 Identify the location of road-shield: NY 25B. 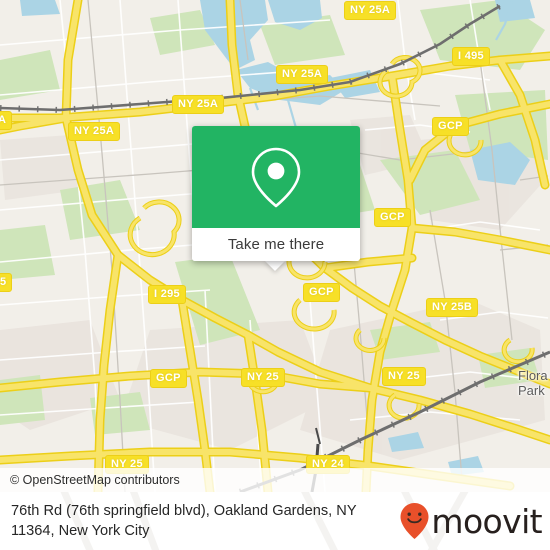
(452, 307).